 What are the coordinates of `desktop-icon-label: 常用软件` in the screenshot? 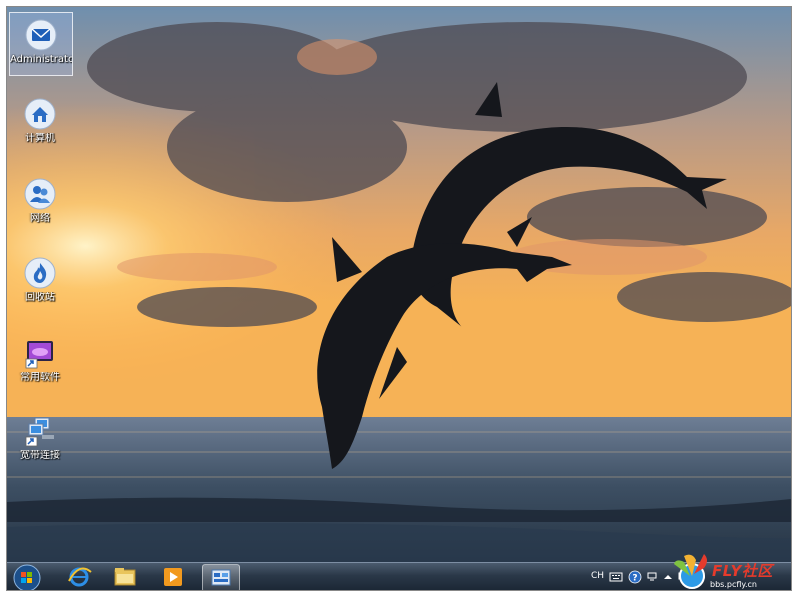 It's located at (40, 377).